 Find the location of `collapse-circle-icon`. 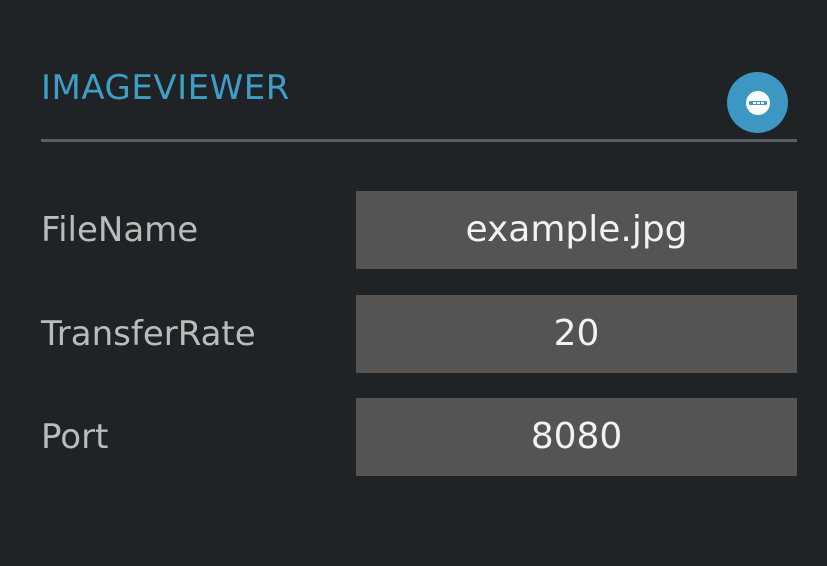

collapse-circle-icon is located at coordinates (757, 102).